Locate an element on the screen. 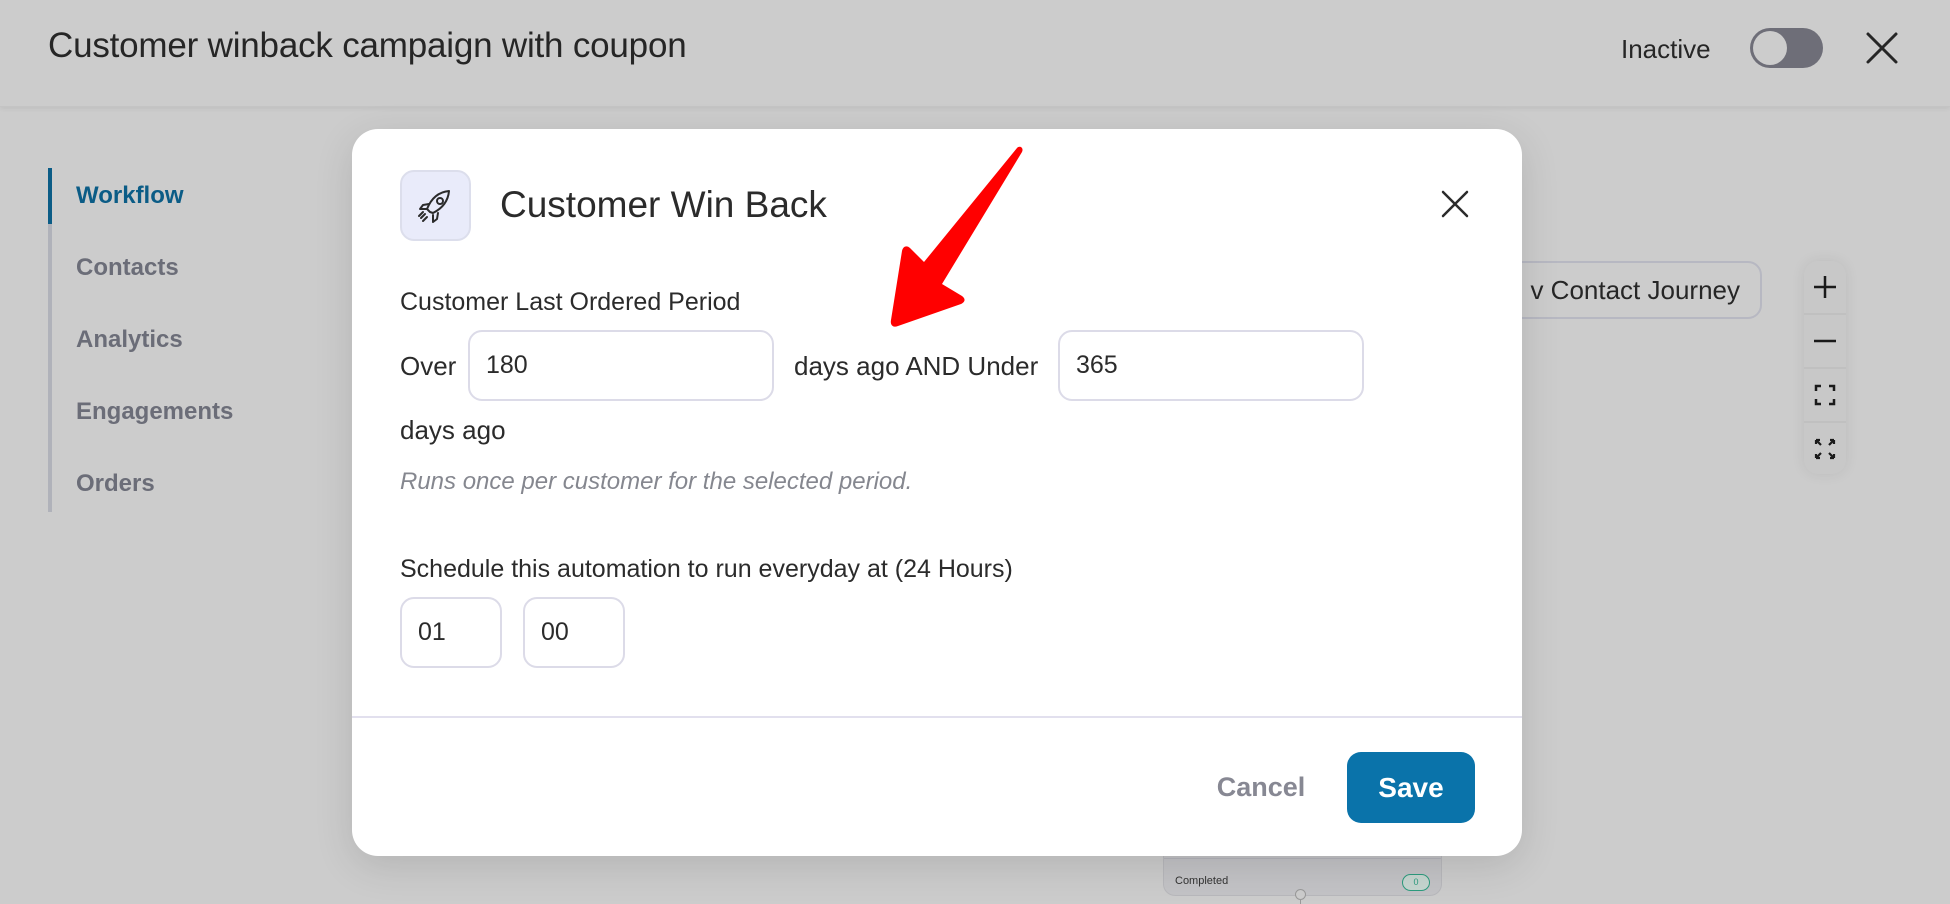 The width and height of the screenshot is (1950, 904). node-divider is located at coordinates (1302, 858).